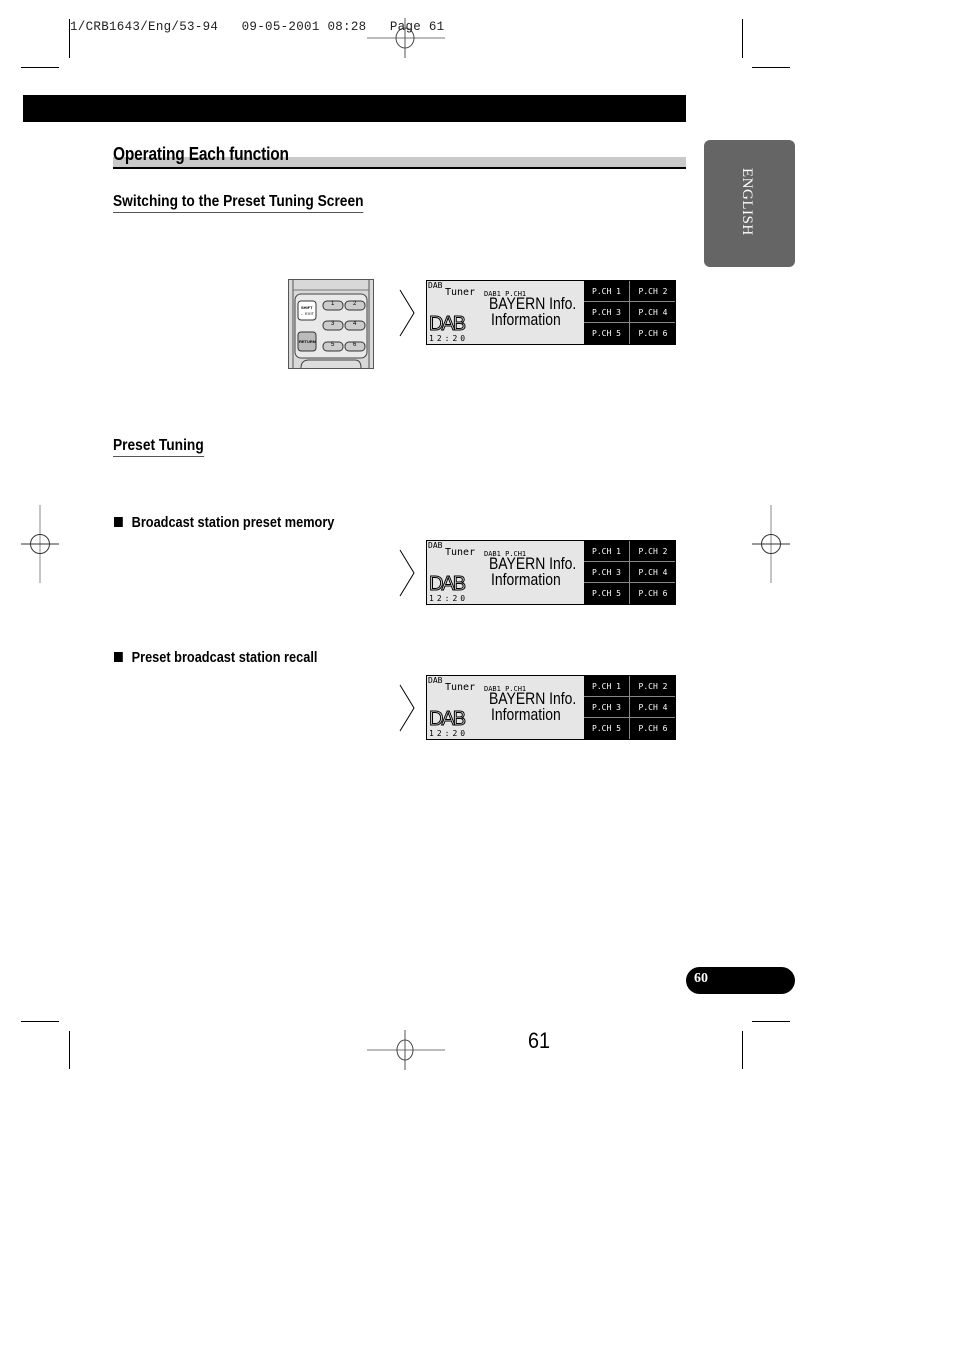  What do you see at coordinates (354, 108) in the screenshot?
I see `top-black-bar` at bounding box center [354, 108].